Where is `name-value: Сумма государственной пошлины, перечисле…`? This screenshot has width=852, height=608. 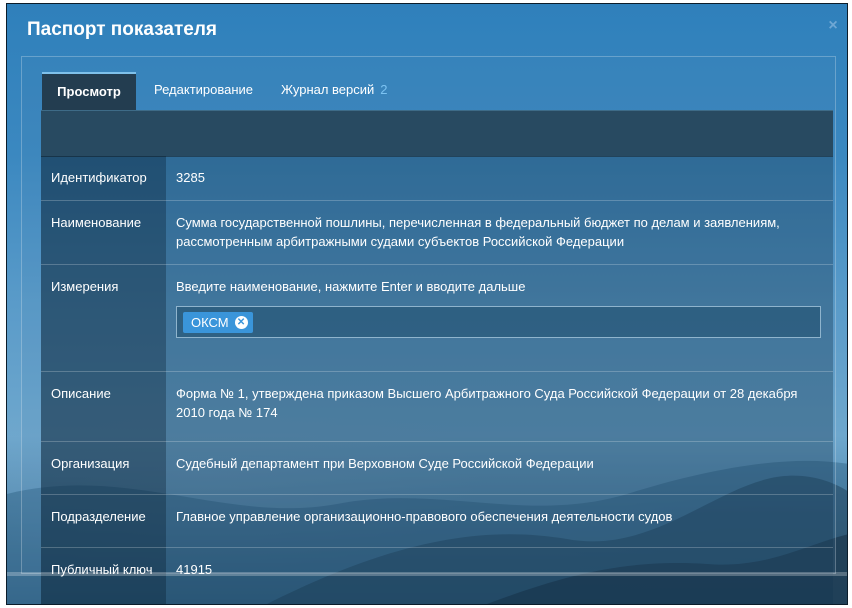 name-value: Сумма государственной пошлины, перечисле… is located at coordinates (499, 232).